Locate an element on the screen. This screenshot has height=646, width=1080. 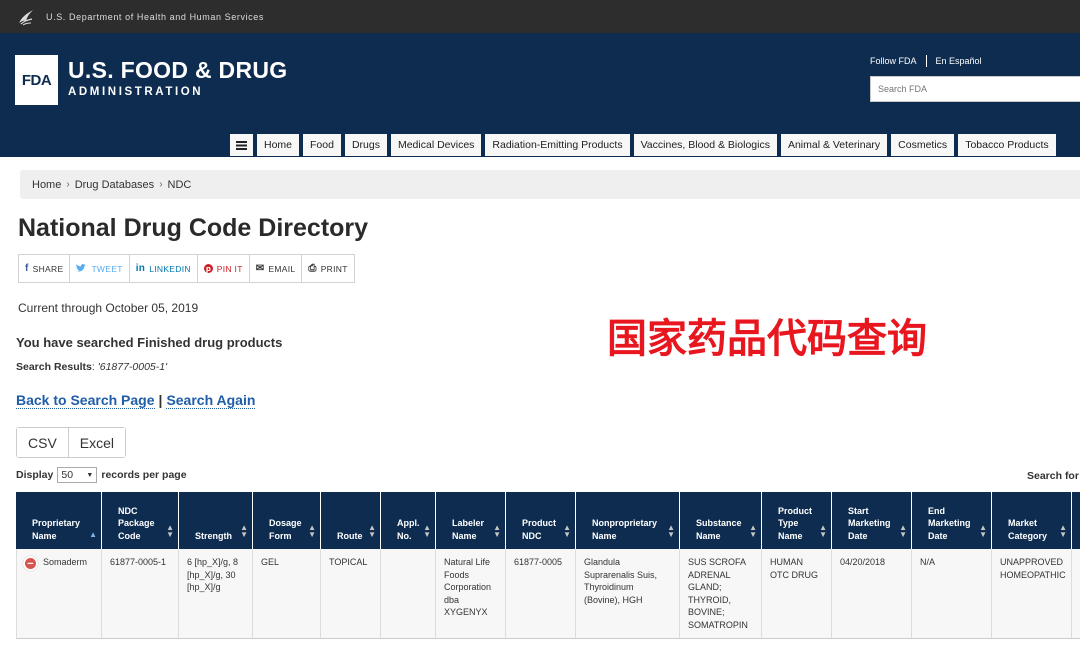
col-market-category: Market Category ▲ ▼ is located at coordinates (1032, 520).